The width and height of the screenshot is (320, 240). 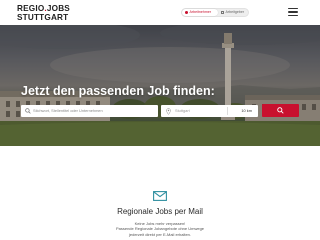 I want to click on arbeitnehmer-label: Arbeitnehmer, so click(x=200, y=12).